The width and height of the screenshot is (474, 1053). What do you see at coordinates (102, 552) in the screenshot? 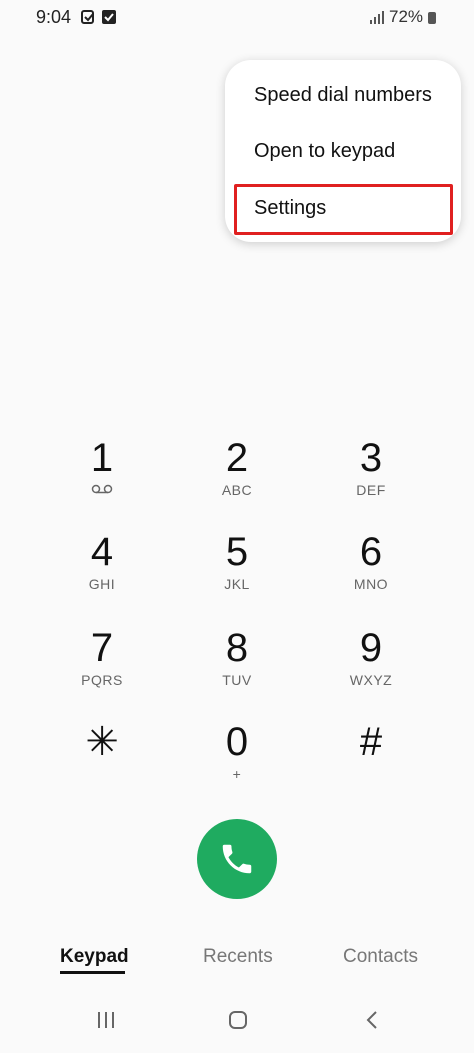
I see `key-digit: 4` at bounding box center [102, 552].